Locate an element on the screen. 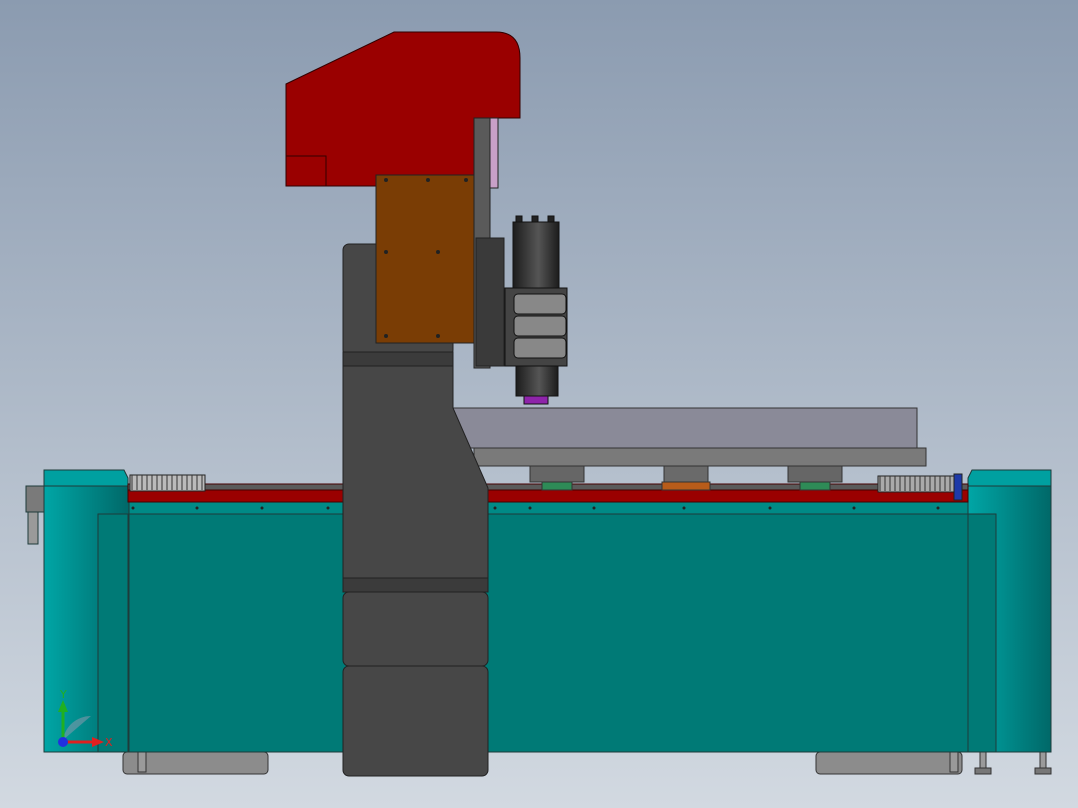  brown-bracket is located at coordinates (425, 259).